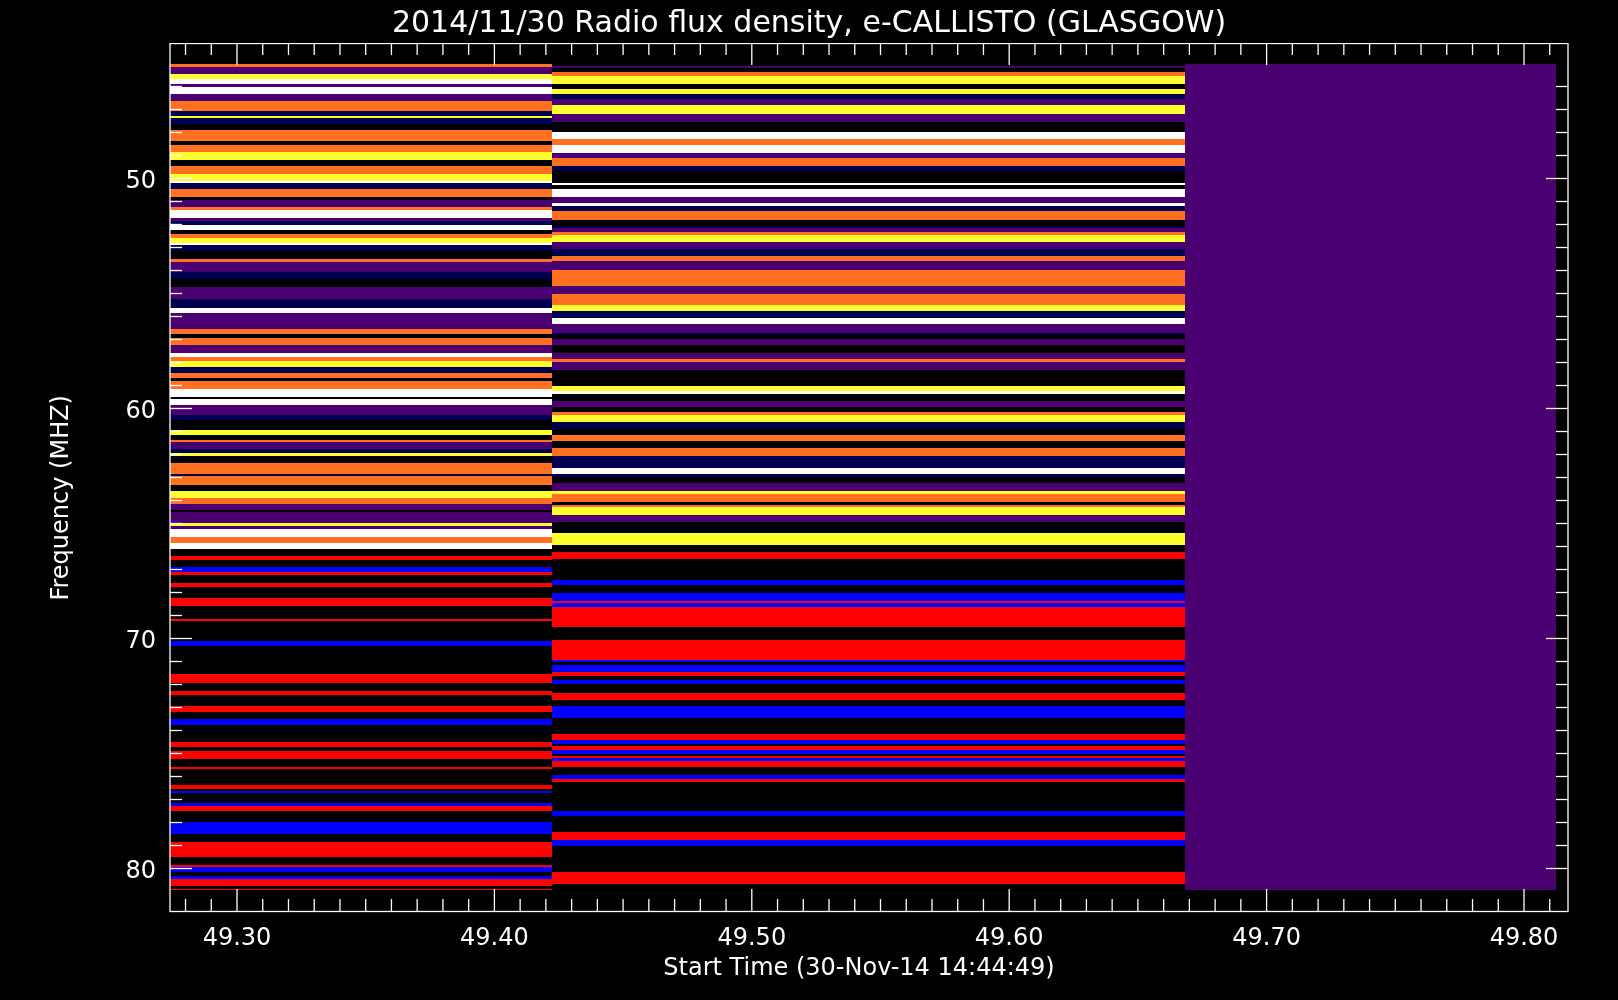  I want to click on y-tick-label: 50, so click(140, 179).